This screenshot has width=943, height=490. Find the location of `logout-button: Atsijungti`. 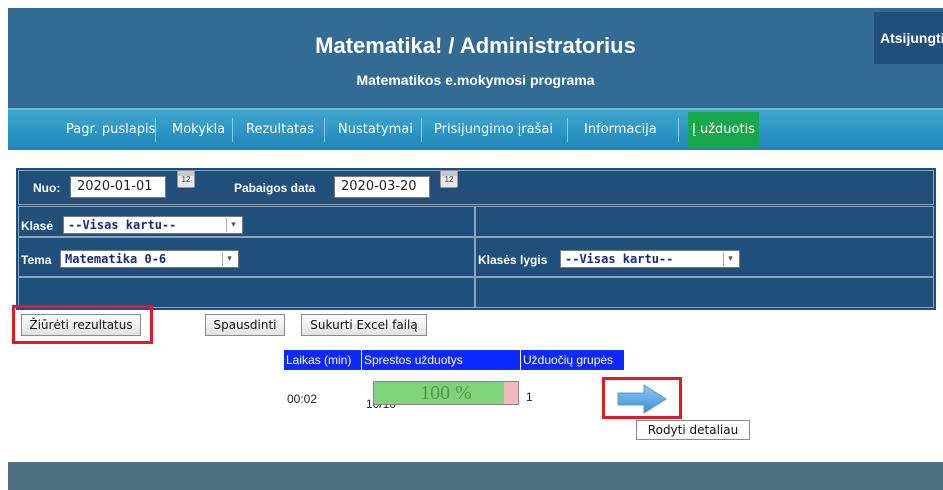

logout-button: Atsijungti is located at coordinates (908, 38).